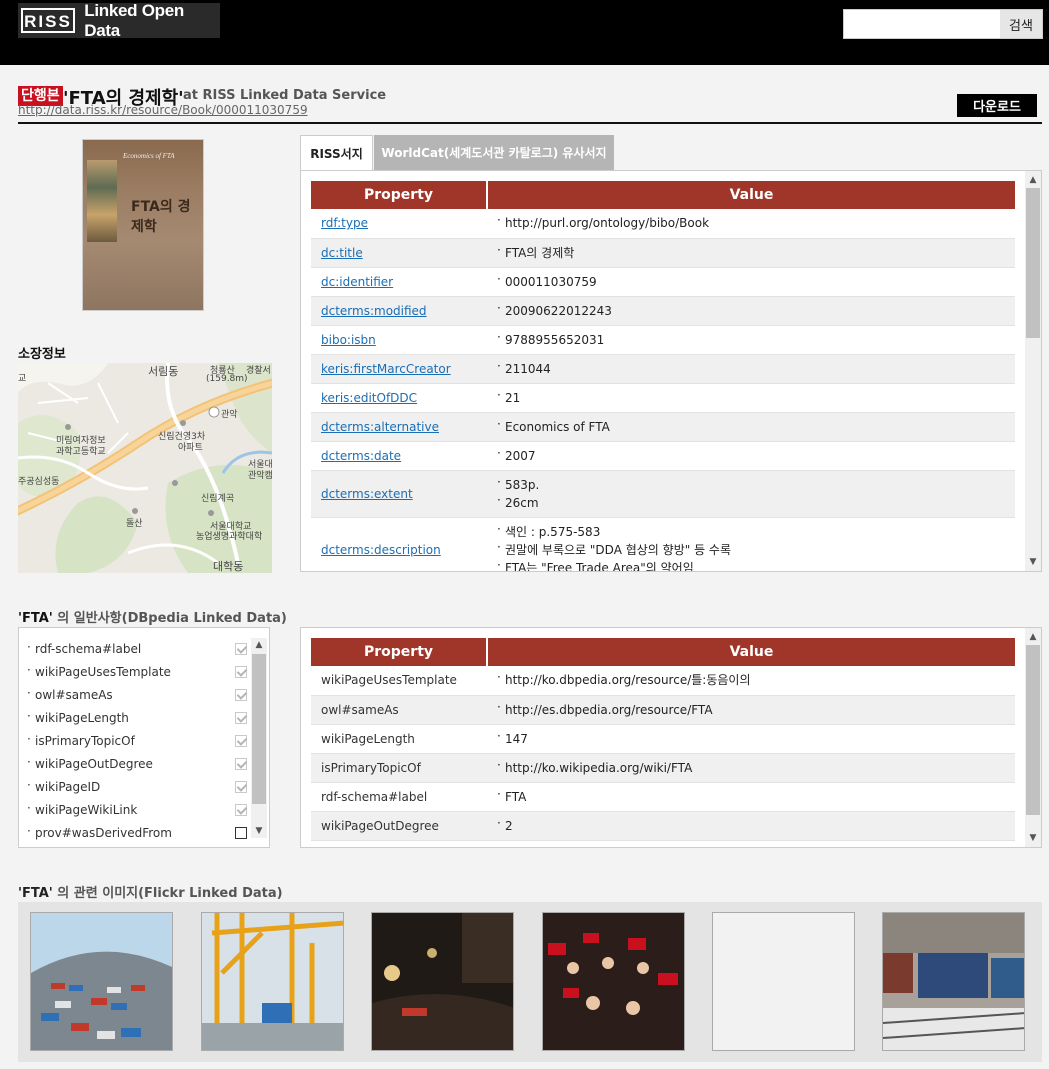 This screenshot has height=1069, width=1049. What do you see at coordinates (751, 338) in the screenshot?
I see `value-text: 9788955652031` at bounding box center [751, 338].